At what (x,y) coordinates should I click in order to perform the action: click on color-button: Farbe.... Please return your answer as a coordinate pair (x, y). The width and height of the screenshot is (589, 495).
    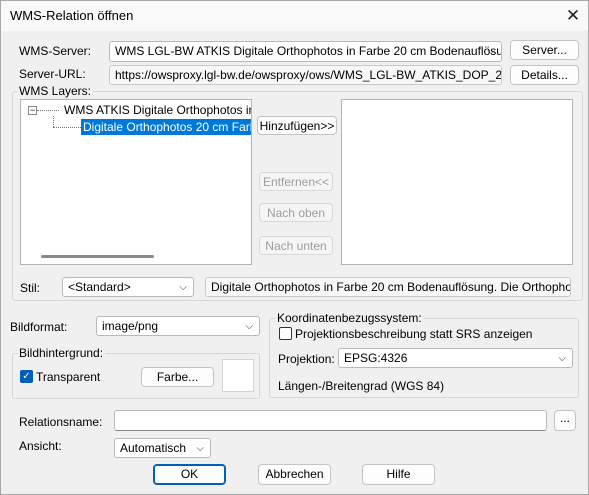
    Looking at the image, I should click on (177, 377).